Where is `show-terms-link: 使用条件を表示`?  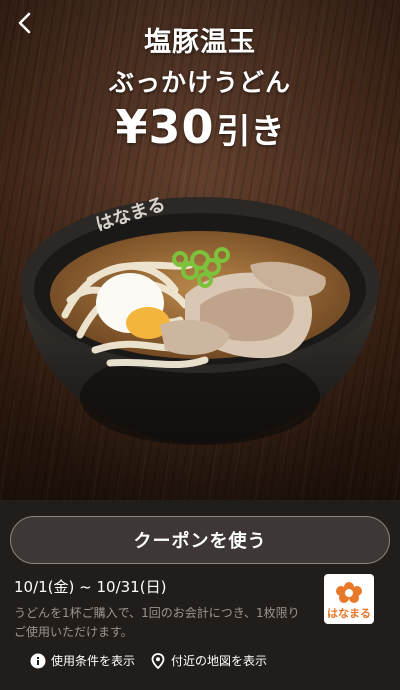
show-terms-link: 使用条件を表示 is located at coordinates (82, 660).